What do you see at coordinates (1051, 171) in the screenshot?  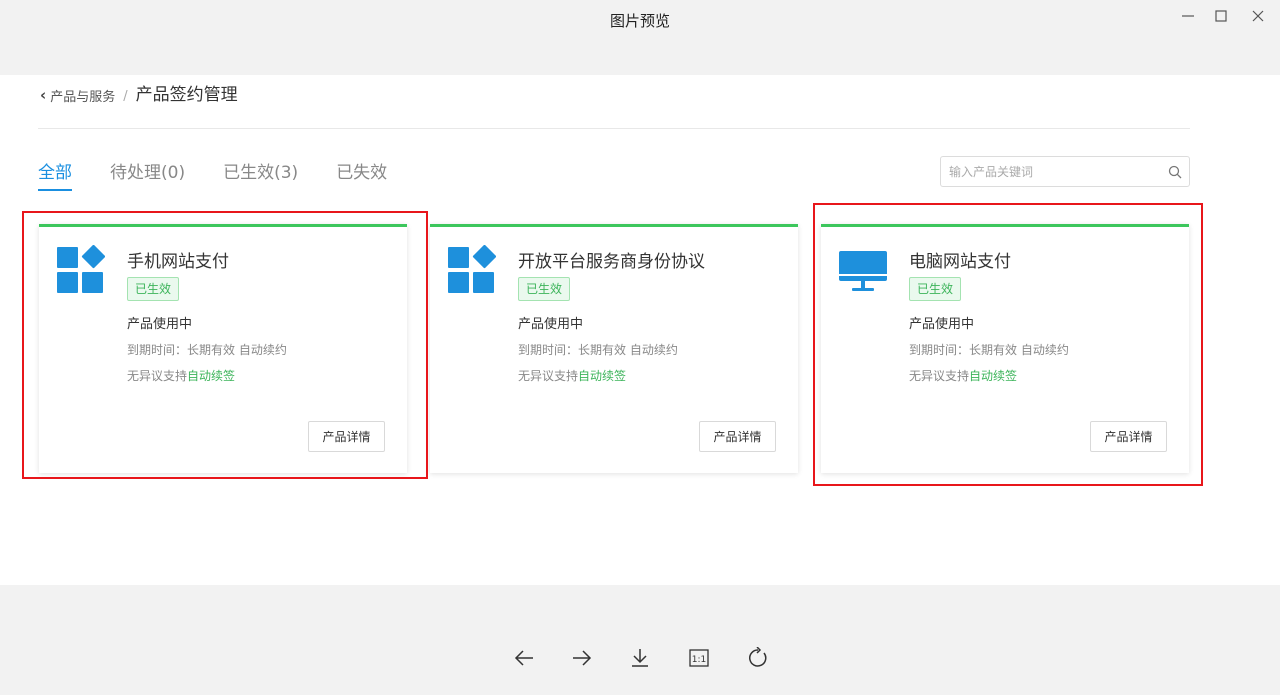 I see `search-input` at bounding box center [1051, 171].